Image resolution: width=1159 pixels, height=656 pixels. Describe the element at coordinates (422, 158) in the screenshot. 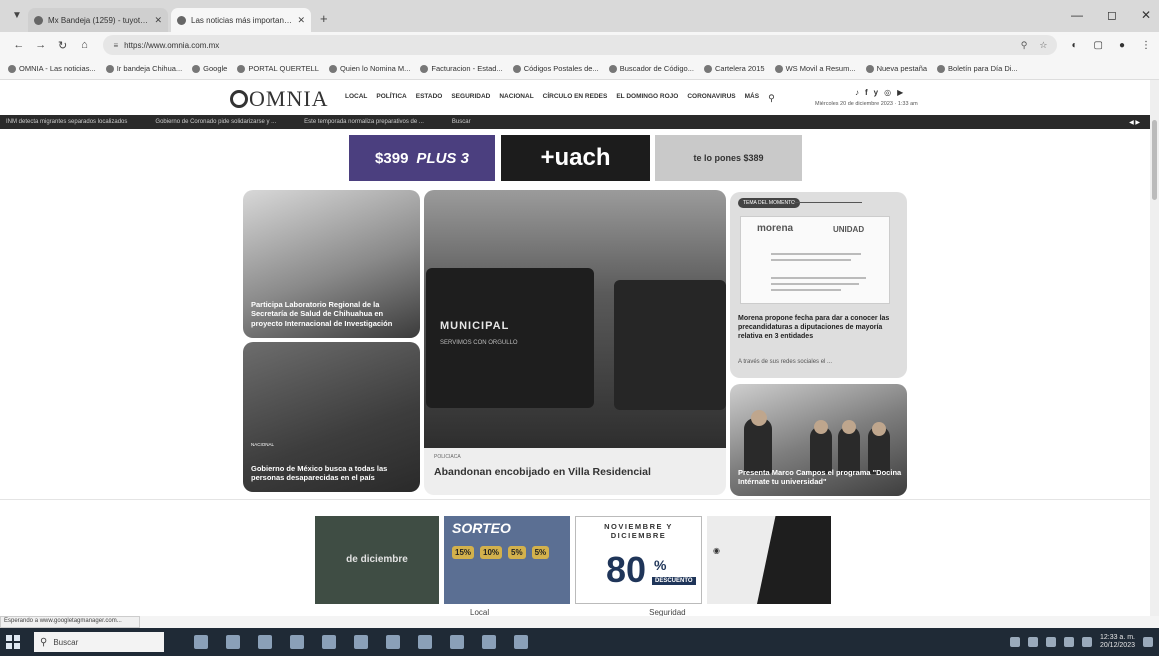

I see `ad-banner-plus3: $399 PLUS 3` at that location.